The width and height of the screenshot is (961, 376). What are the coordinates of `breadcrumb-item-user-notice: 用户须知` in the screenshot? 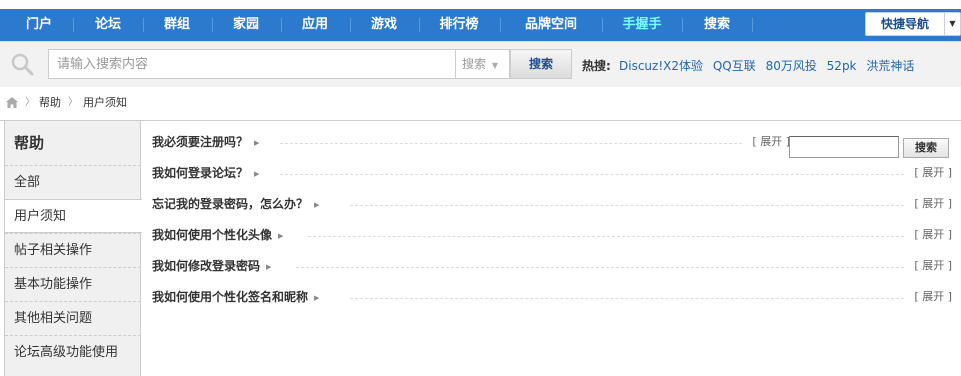 It's located at (105, 102).